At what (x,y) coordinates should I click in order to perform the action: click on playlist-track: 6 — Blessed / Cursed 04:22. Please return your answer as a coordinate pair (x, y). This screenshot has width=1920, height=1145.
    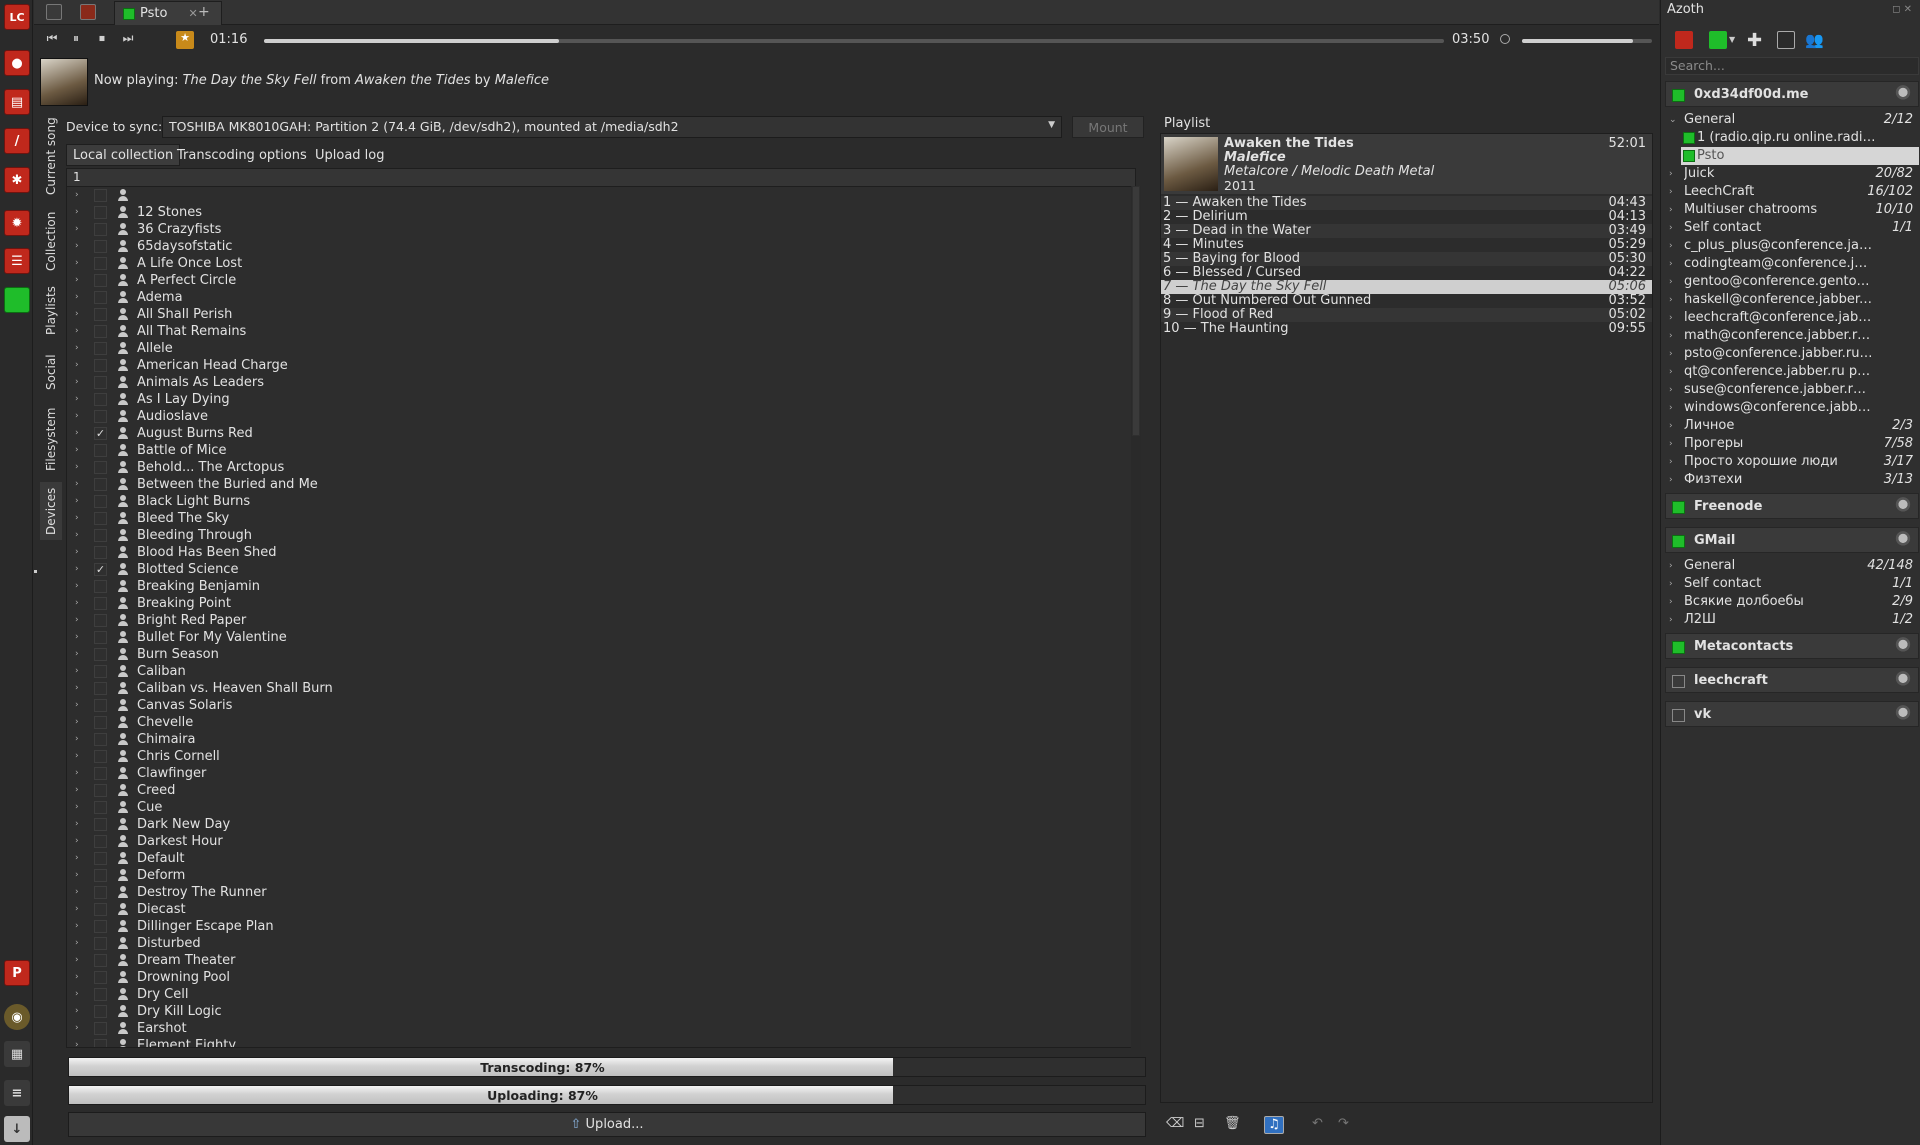
    Looking at the image, I should click on (1406, 273).